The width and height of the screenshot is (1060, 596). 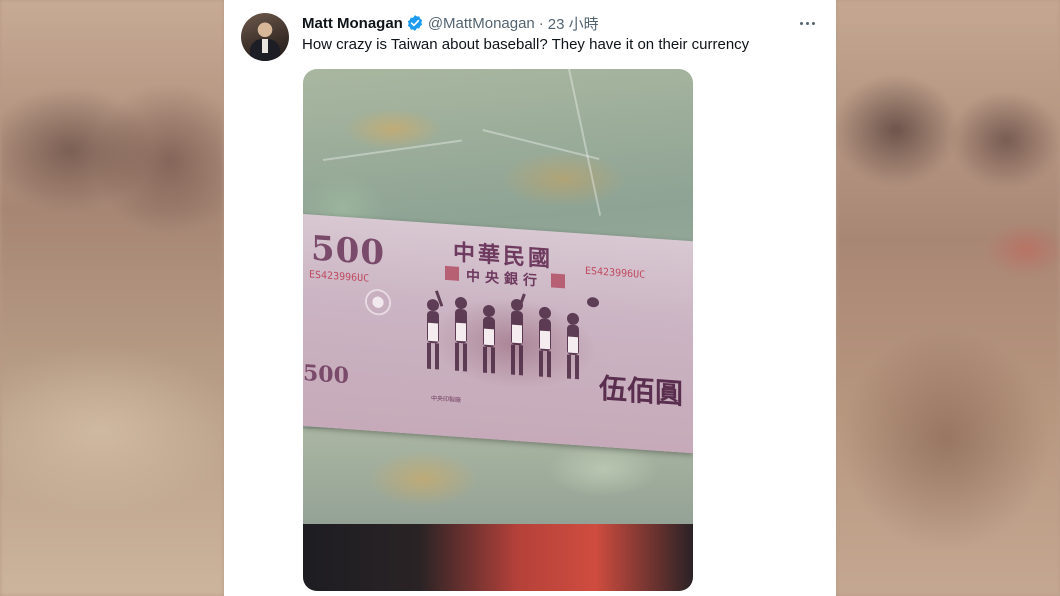 What do you see at coordinates (573, 23) in the screenshot?
I see `tweet-timestamp: 23 小時` at bounding box center [573, 23].